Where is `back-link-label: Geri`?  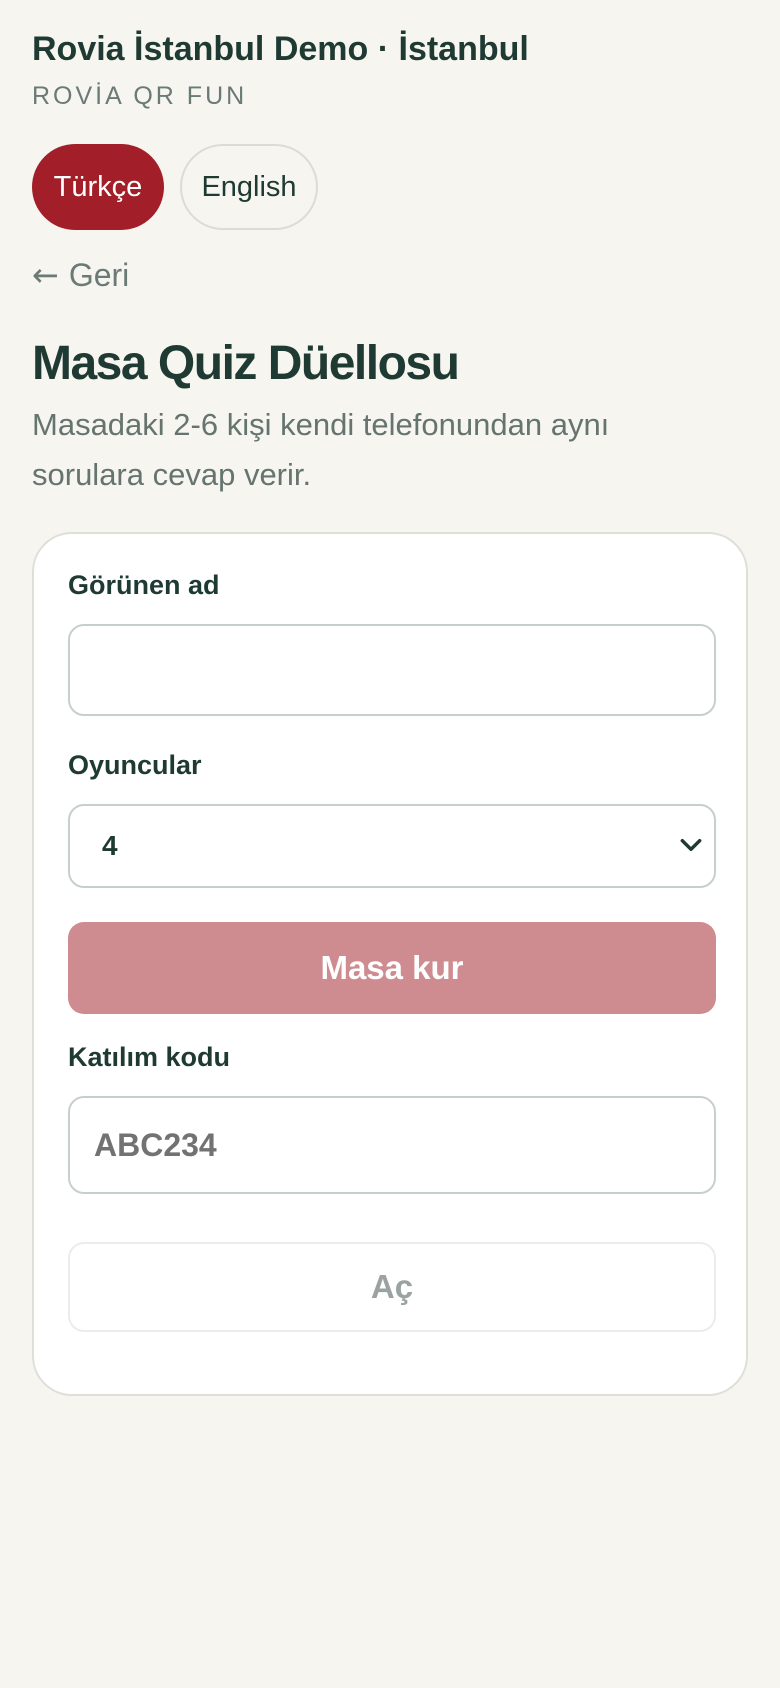
back-link-label: Geri is located at coordinates (99, 274).